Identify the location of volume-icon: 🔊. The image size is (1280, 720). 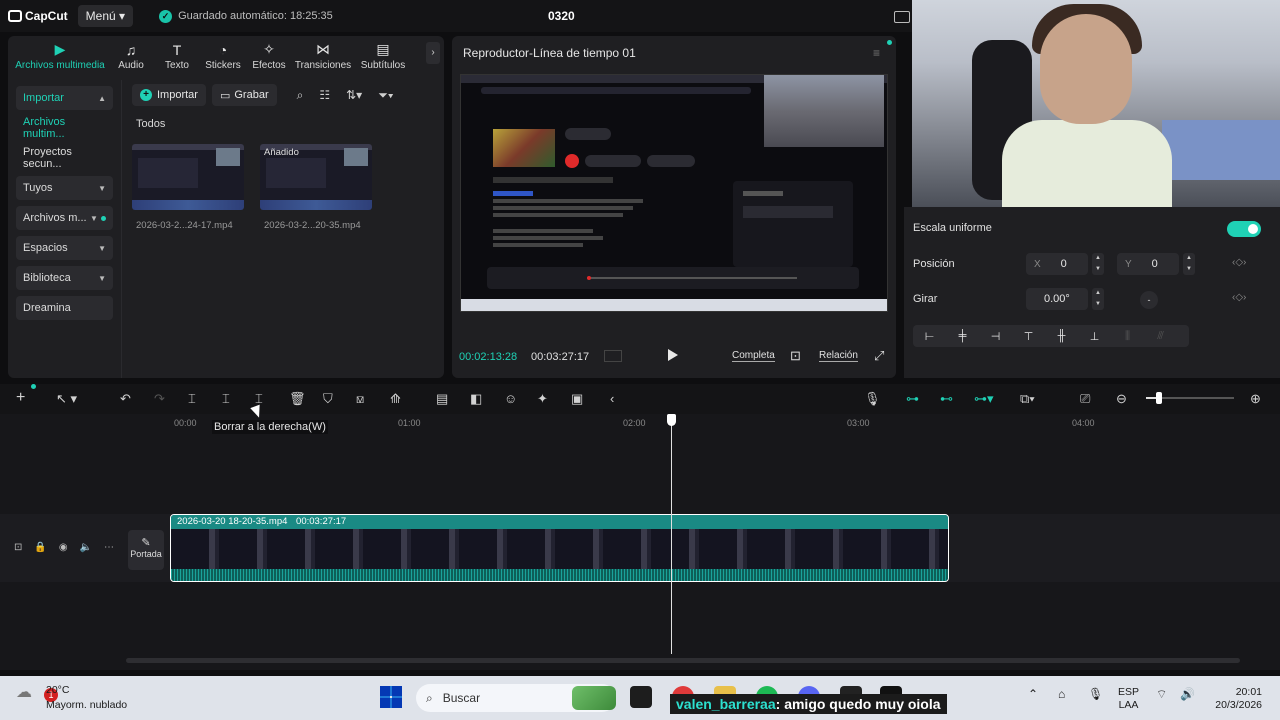
(1187, 694).